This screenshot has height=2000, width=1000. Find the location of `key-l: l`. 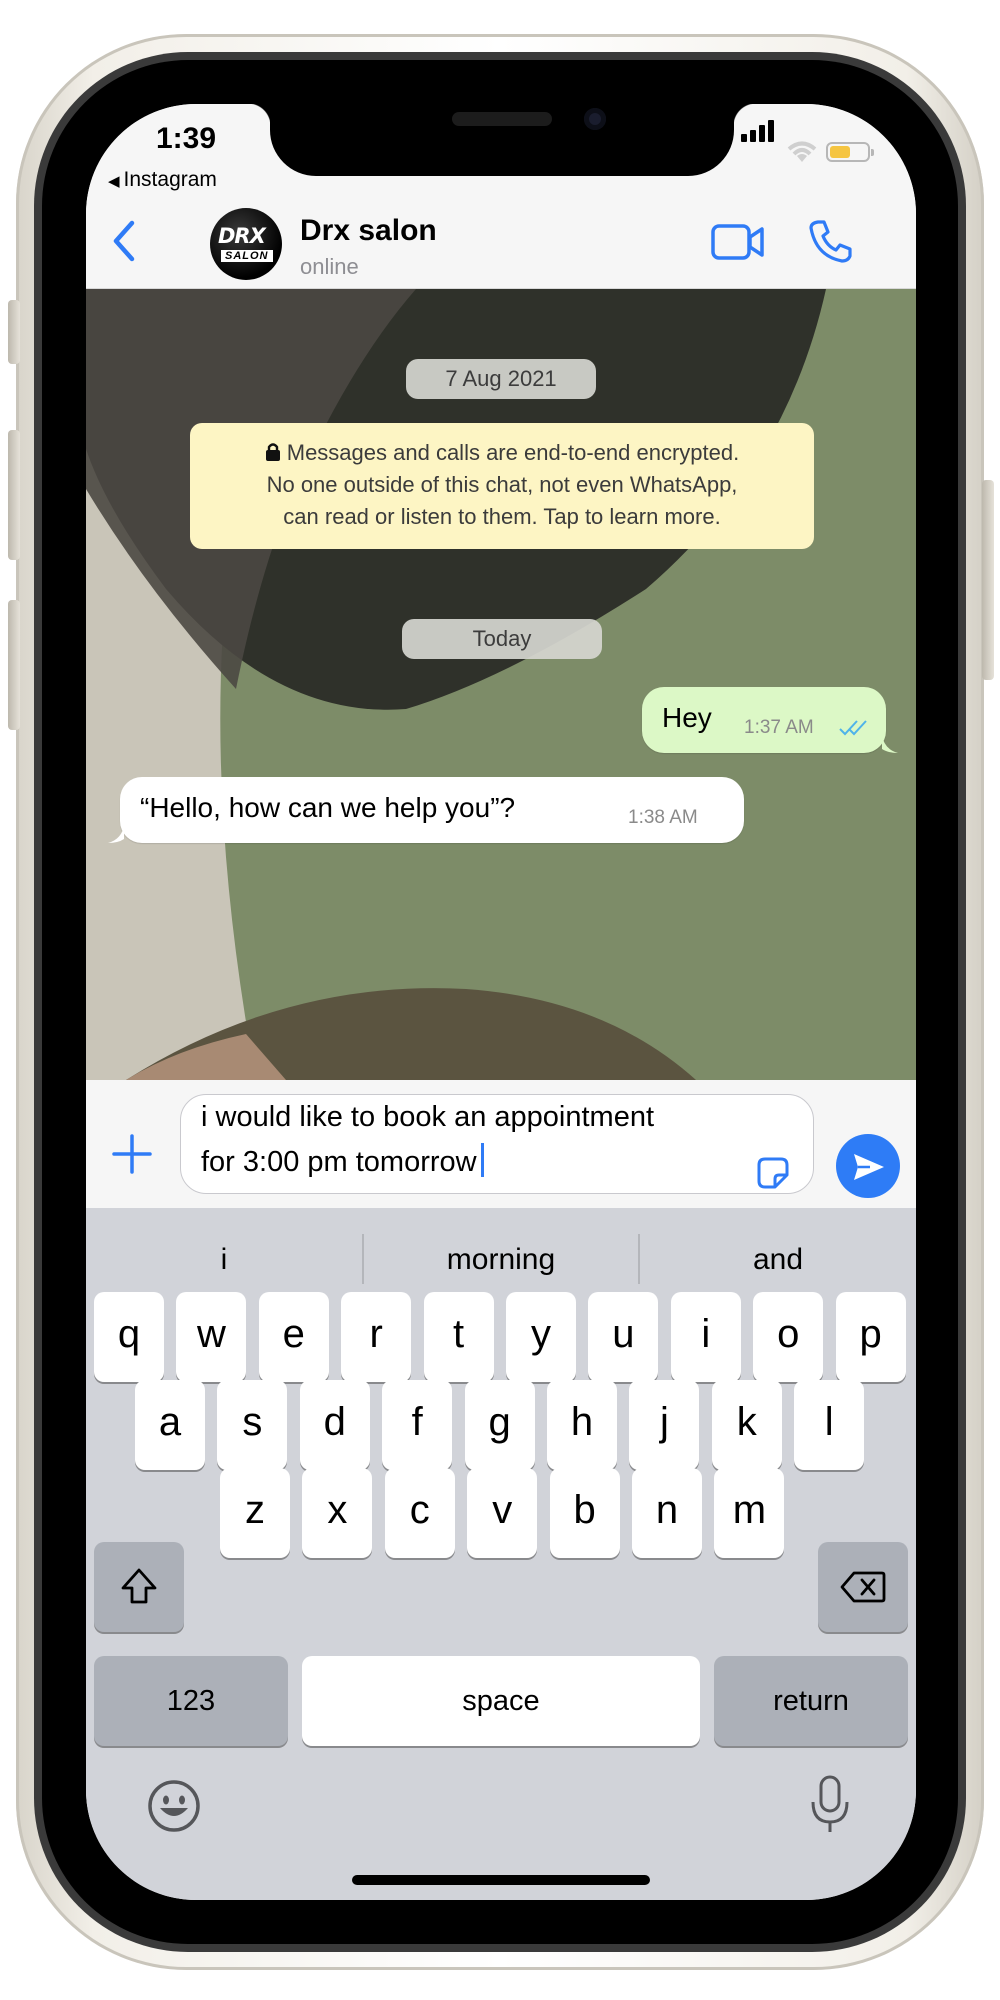

key-l: l is located at coordinates (829, 1425).